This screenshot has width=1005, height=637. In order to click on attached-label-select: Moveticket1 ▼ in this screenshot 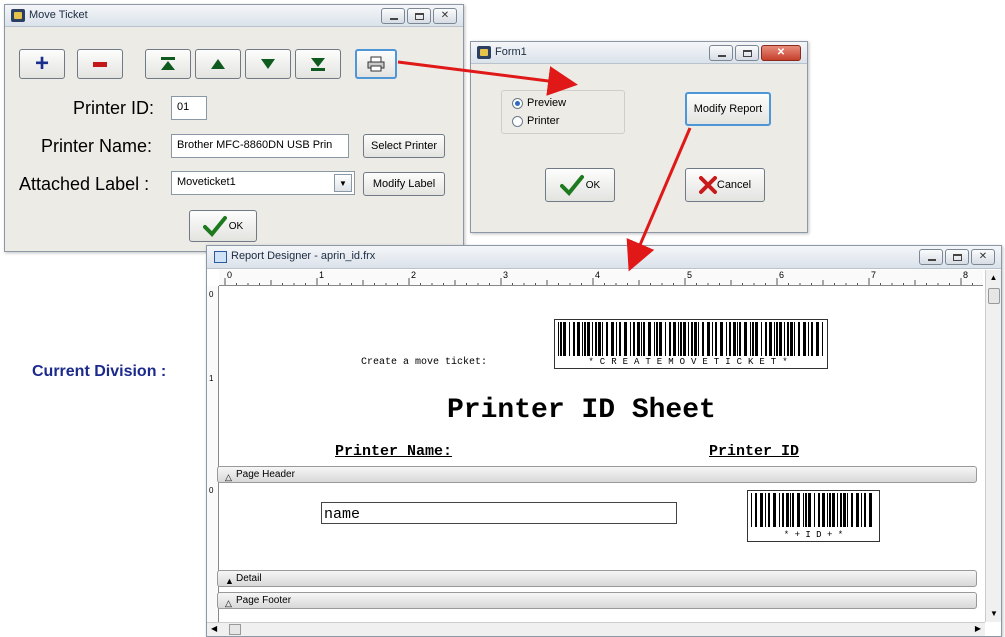, I will do `click(263, 183)`.